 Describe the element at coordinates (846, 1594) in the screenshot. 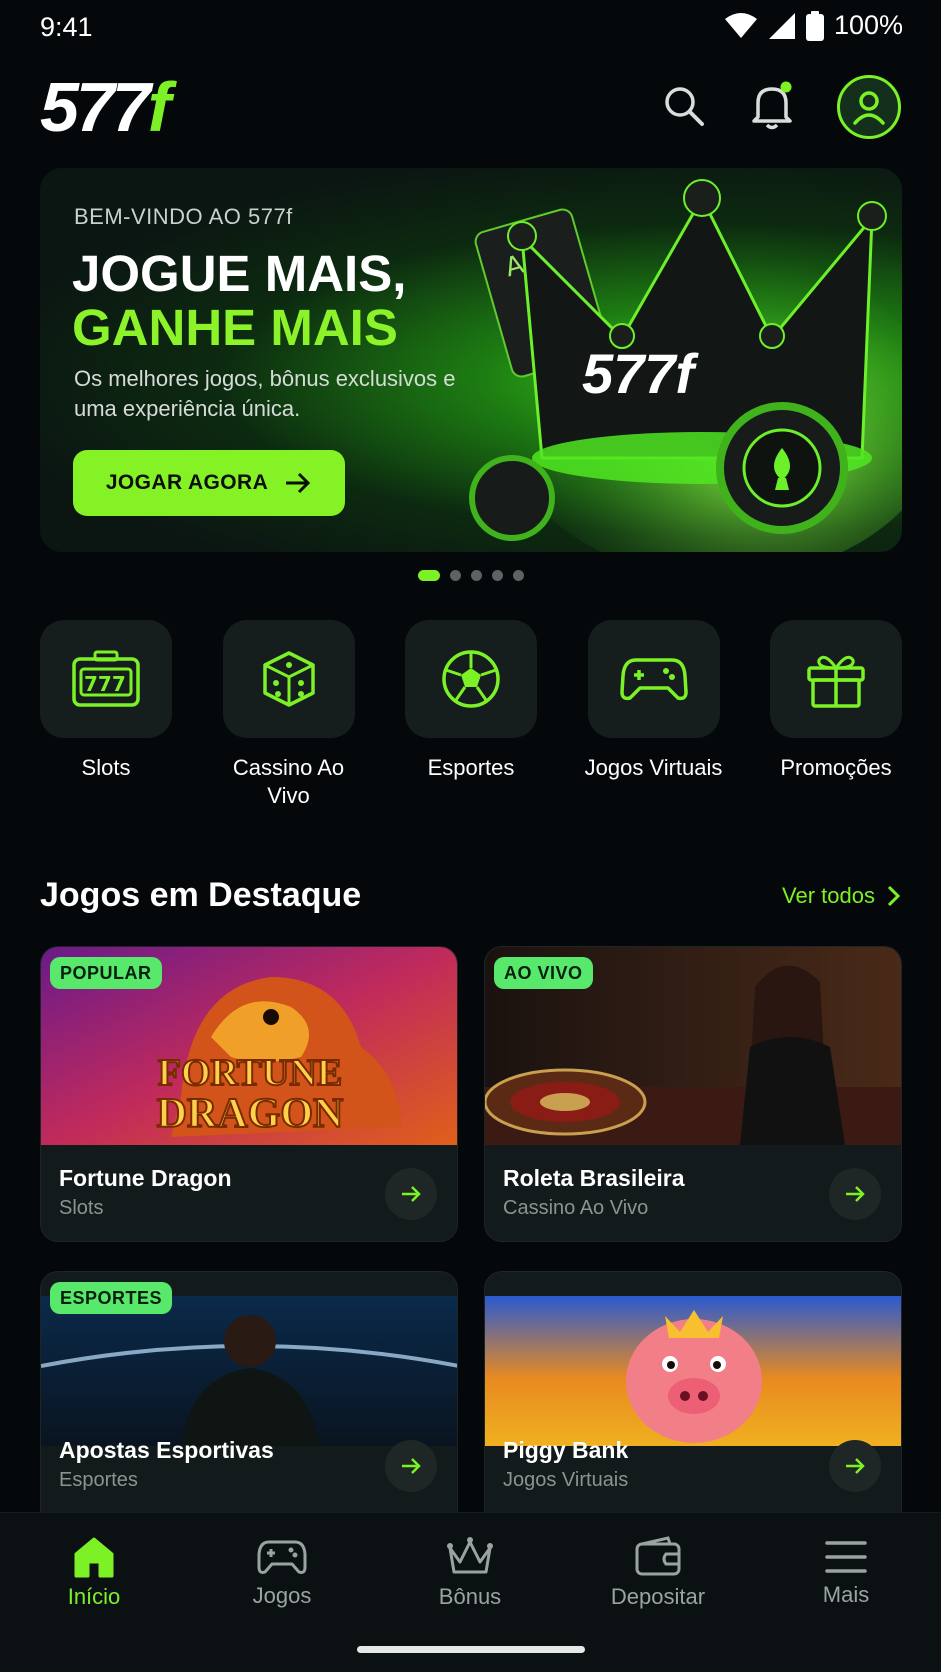

I see `nav-label: Mais` at that location.